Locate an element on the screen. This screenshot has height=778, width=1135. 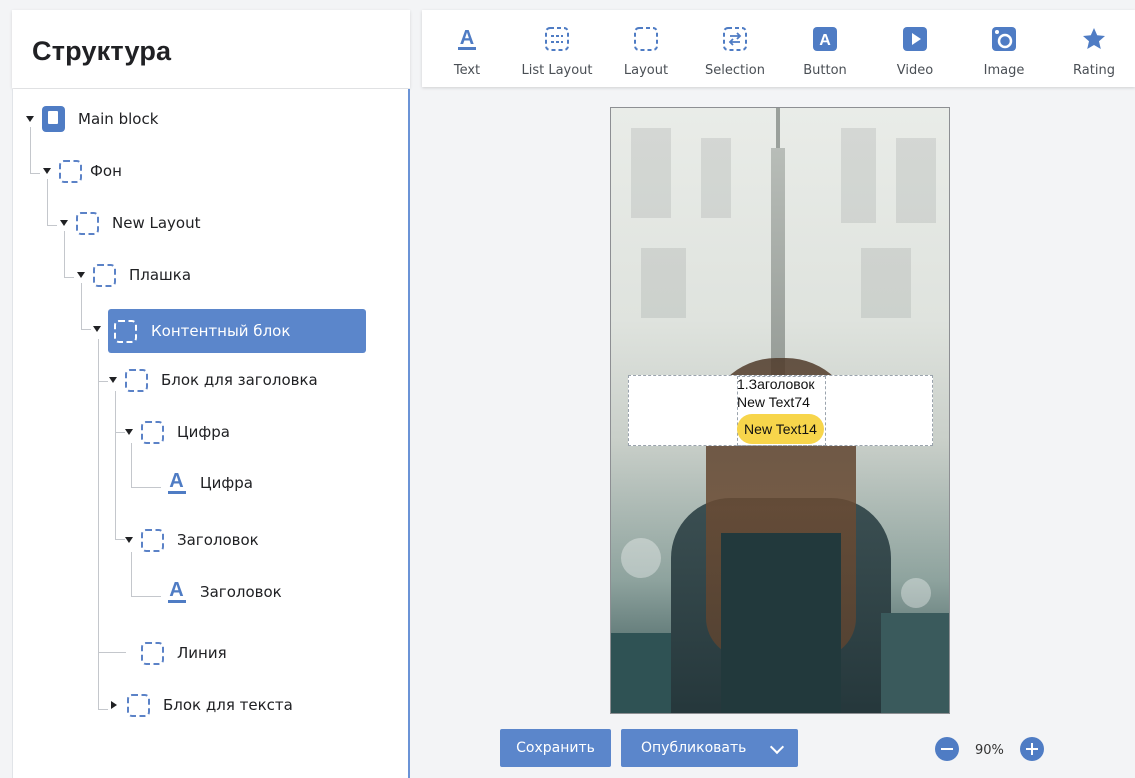
publish-button: Опубликовать is located at coordinates (709, 748).